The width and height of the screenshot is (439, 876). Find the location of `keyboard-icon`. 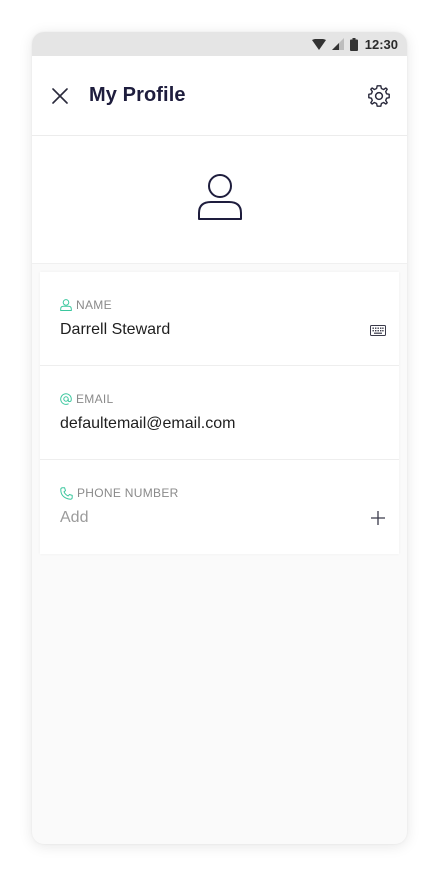

keyboard-icon is located at coordinates (378, 330).